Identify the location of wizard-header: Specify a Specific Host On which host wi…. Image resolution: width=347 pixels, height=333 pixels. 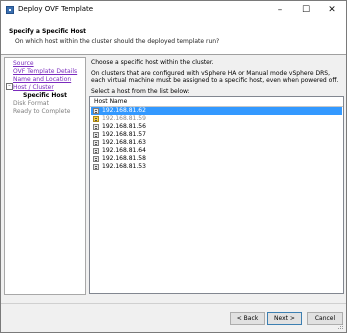
(173, 37).